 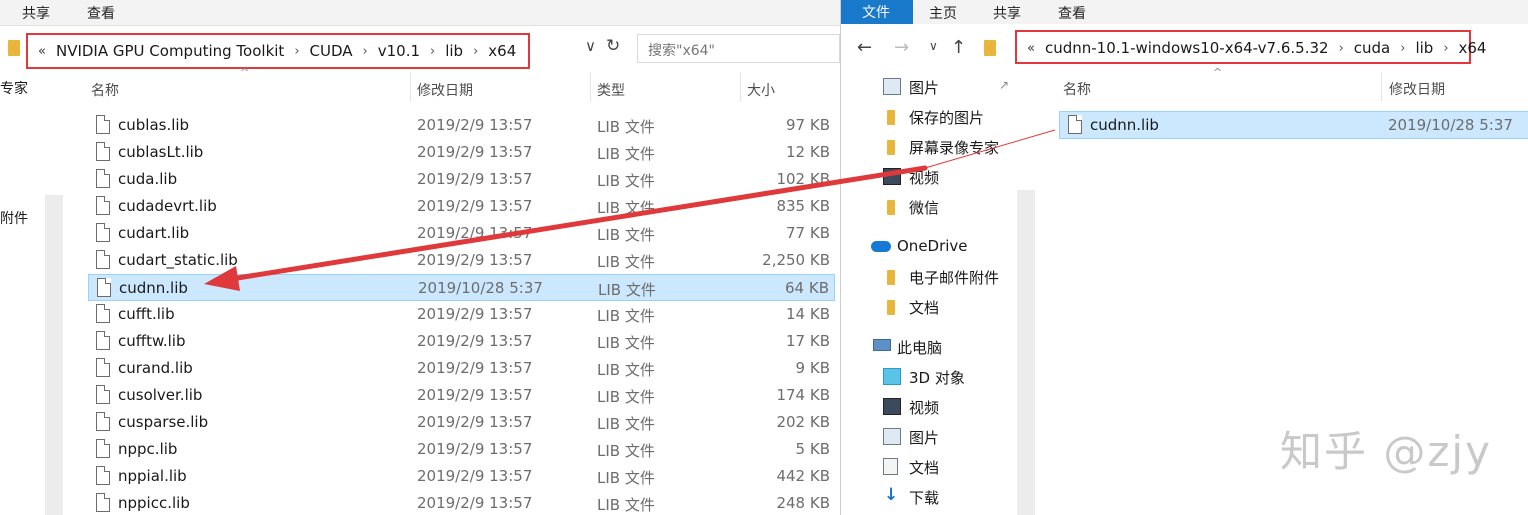 I want to click on column-header-size: 大小, so click(x=761, y=90).